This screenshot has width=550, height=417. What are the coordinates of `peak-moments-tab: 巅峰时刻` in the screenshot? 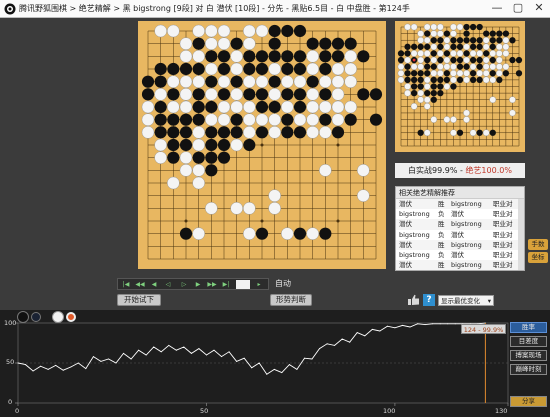 It's located at (528, 369).